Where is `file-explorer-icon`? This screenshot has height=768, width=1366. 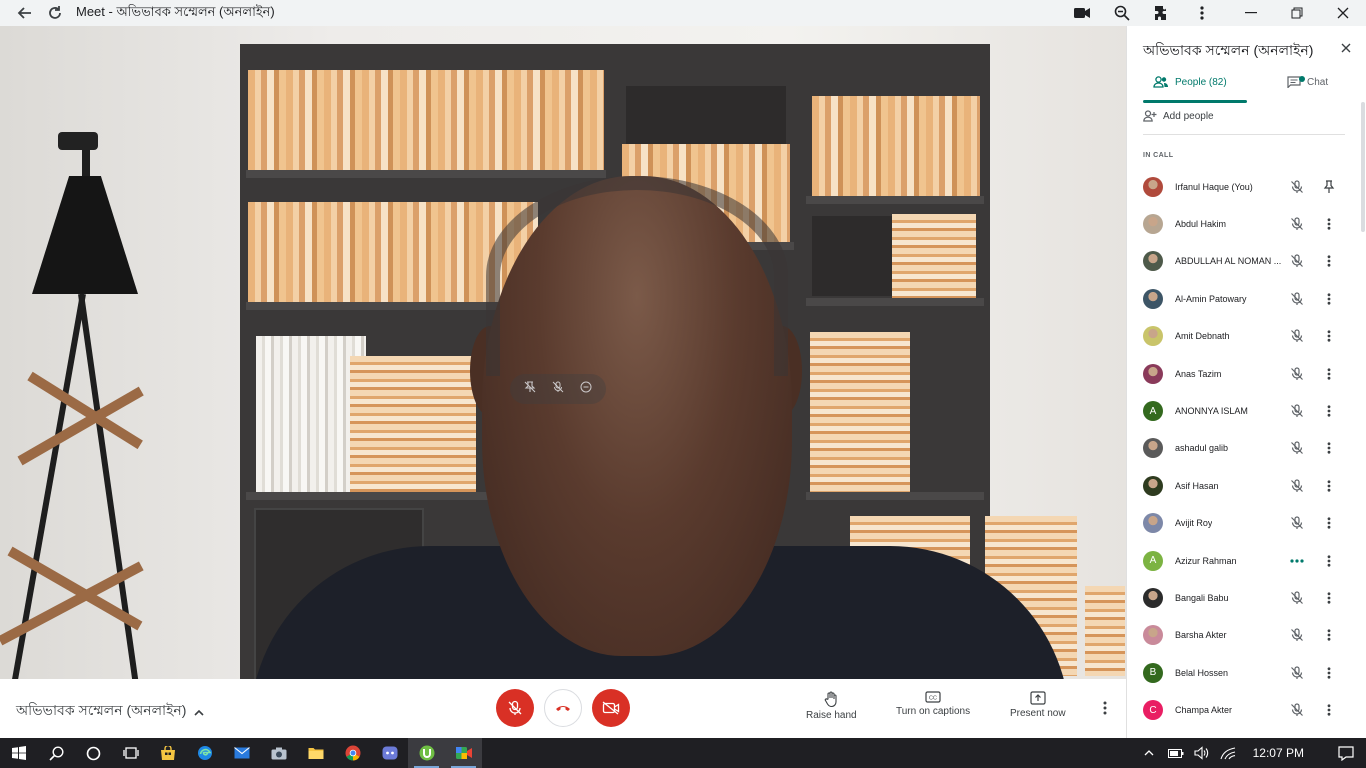
file-explorer-icon is located at coordinates (315, 753).